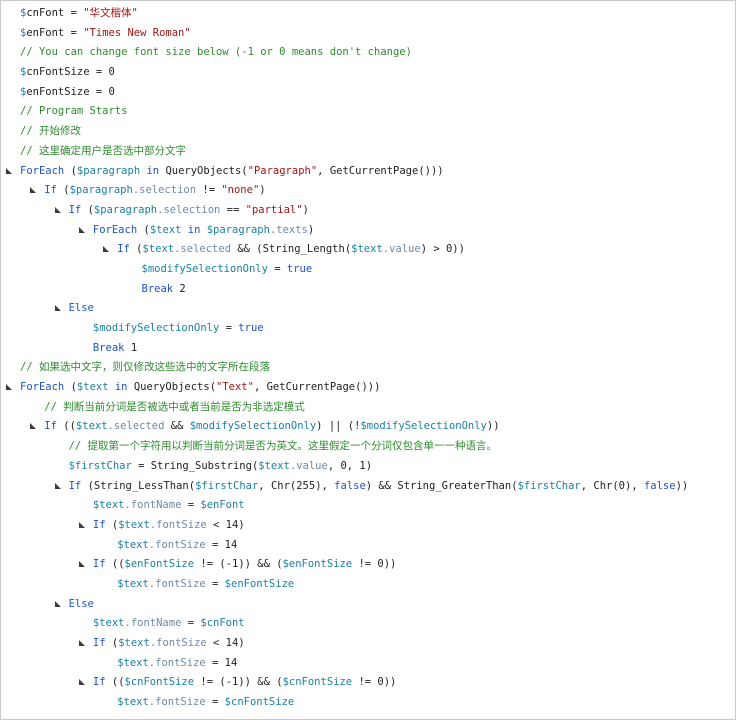  What do you see at coordinates (368, 290) in the screenshot?
I see `code-line: Break 2` at bounding box center [368, 290].